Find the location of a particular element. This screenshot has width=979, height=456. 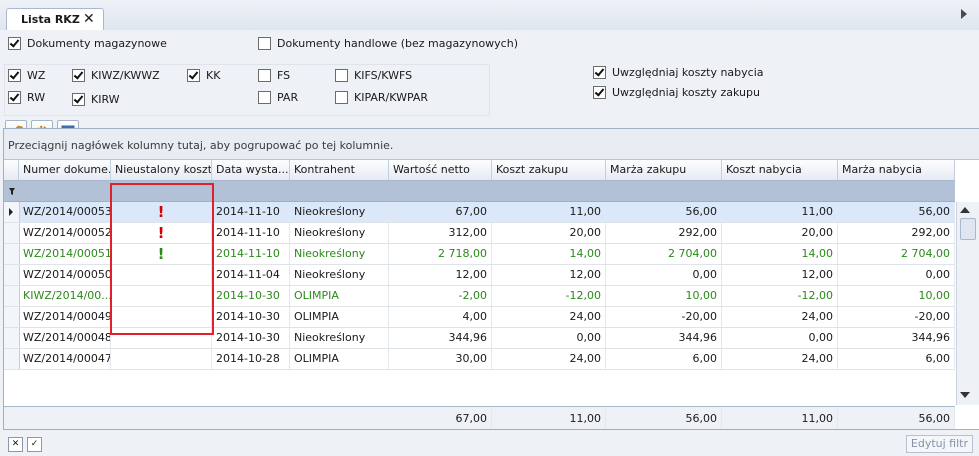

close-icon: ✕ is located at coordinates (89, 19).